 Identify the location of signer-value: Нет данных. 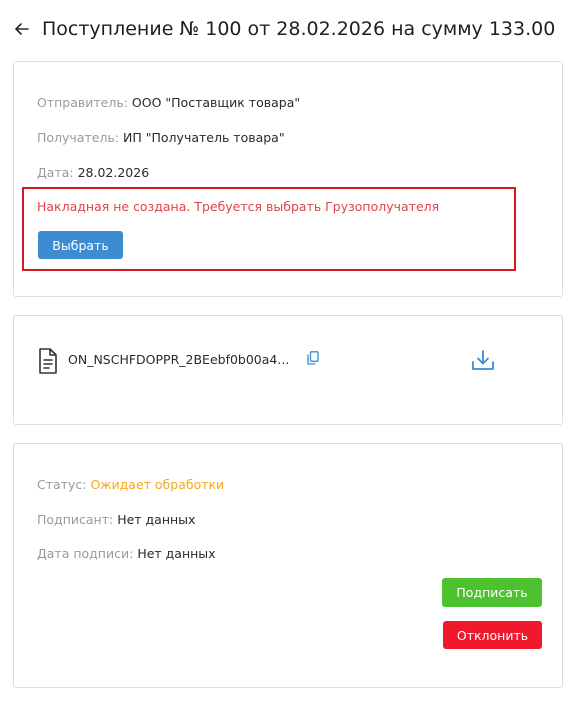
(156, 519).